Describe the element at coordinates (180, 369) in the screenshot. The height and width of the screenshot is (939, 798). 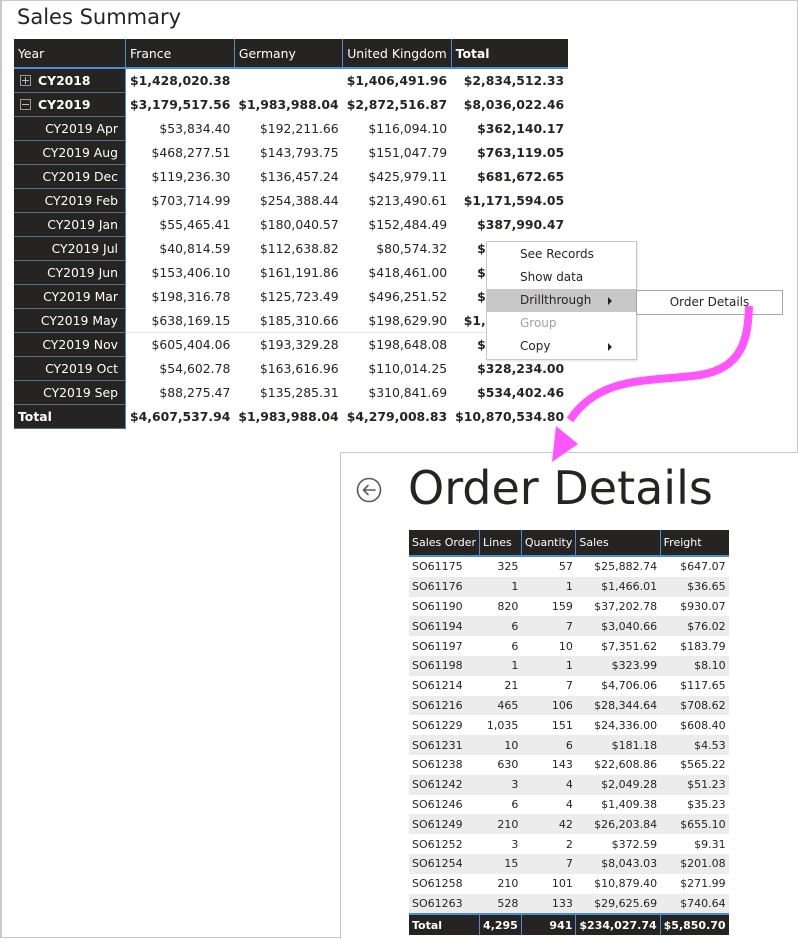
I see `cell-france: $54,602.78` at that location.